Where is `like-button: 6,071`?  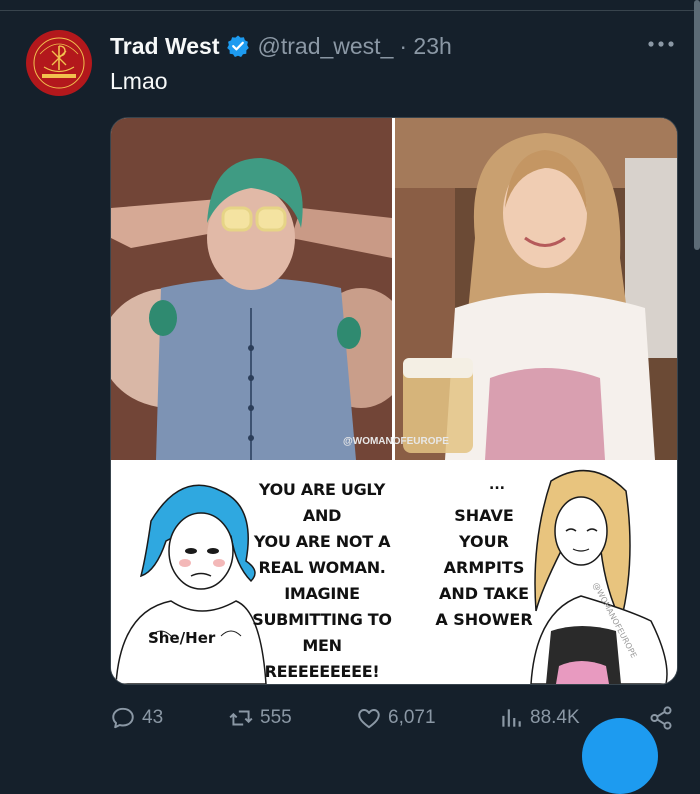
like-button: 6,071 is located at coordinates (396, 718).